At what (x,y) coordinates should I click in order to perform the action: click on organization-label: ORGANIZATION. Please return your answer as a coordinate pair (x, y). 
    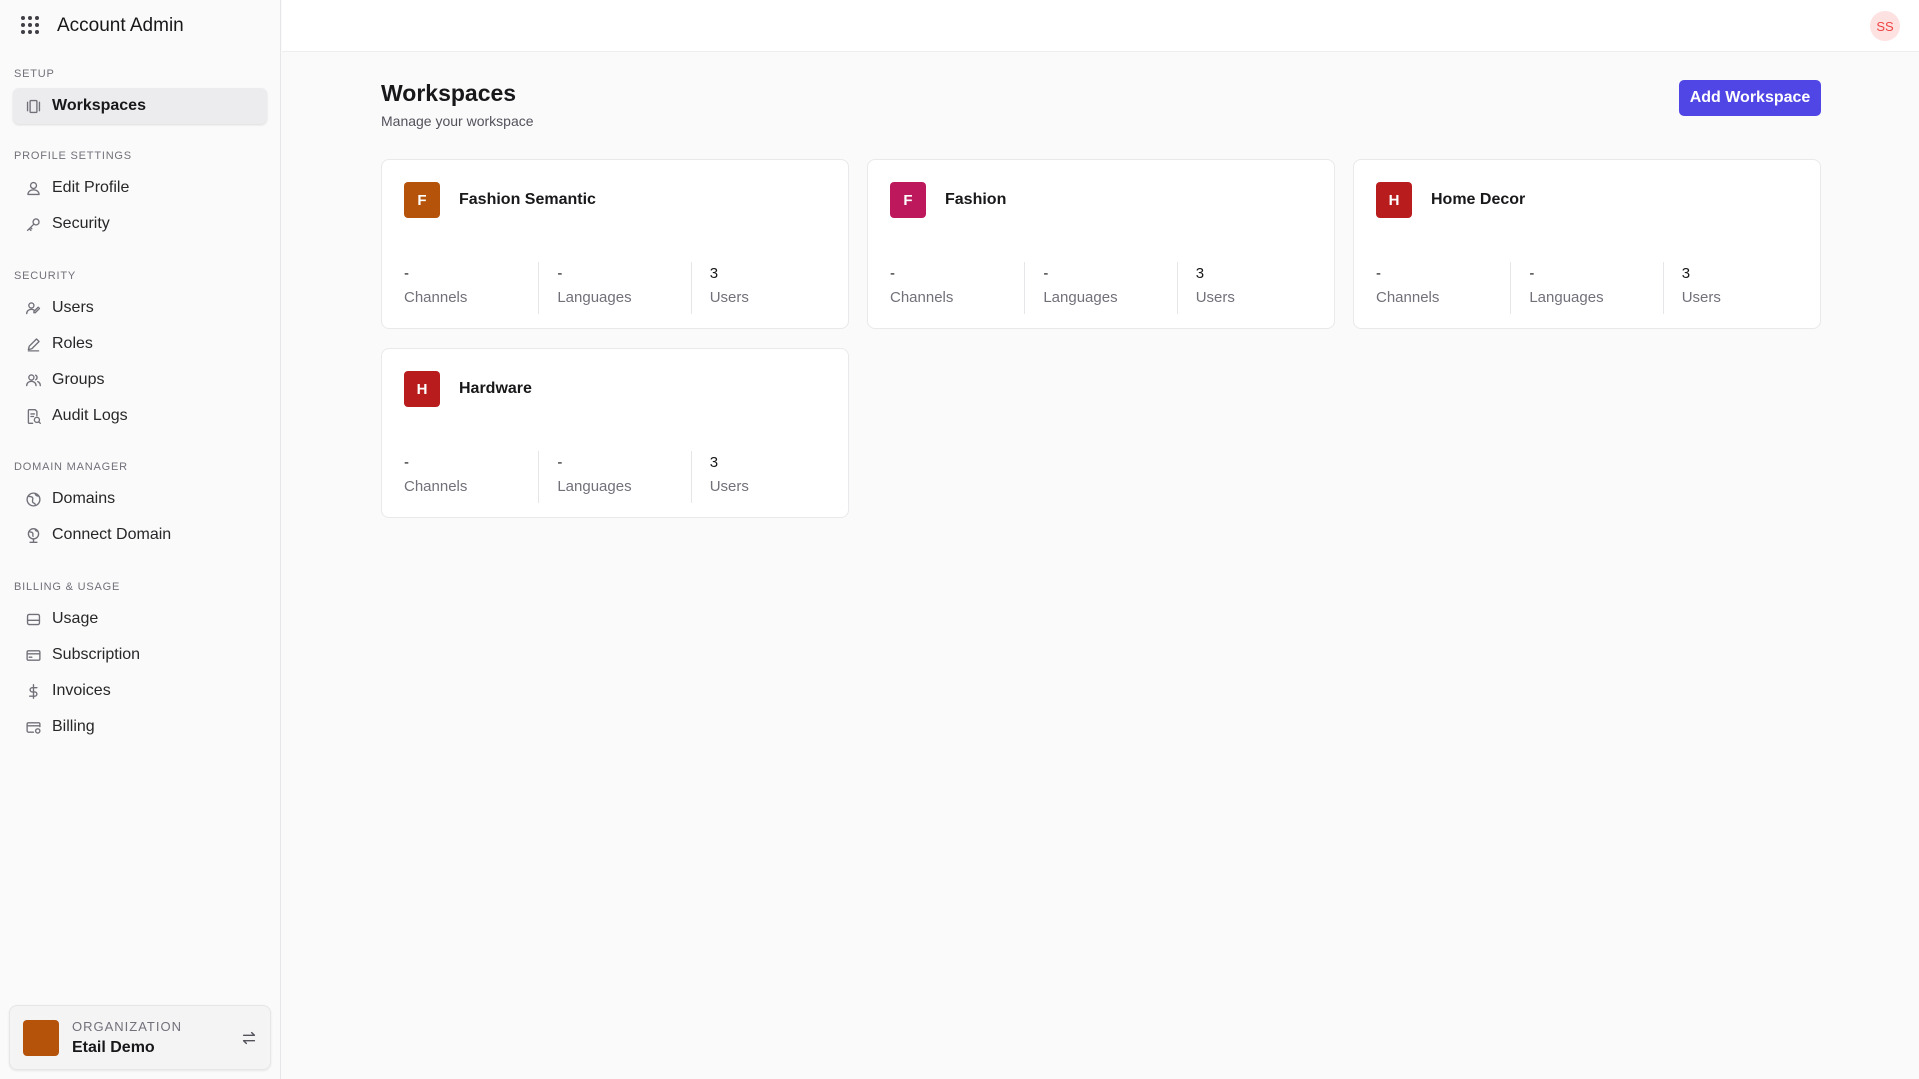
    Looking at the image, I should click on (127, 1026).